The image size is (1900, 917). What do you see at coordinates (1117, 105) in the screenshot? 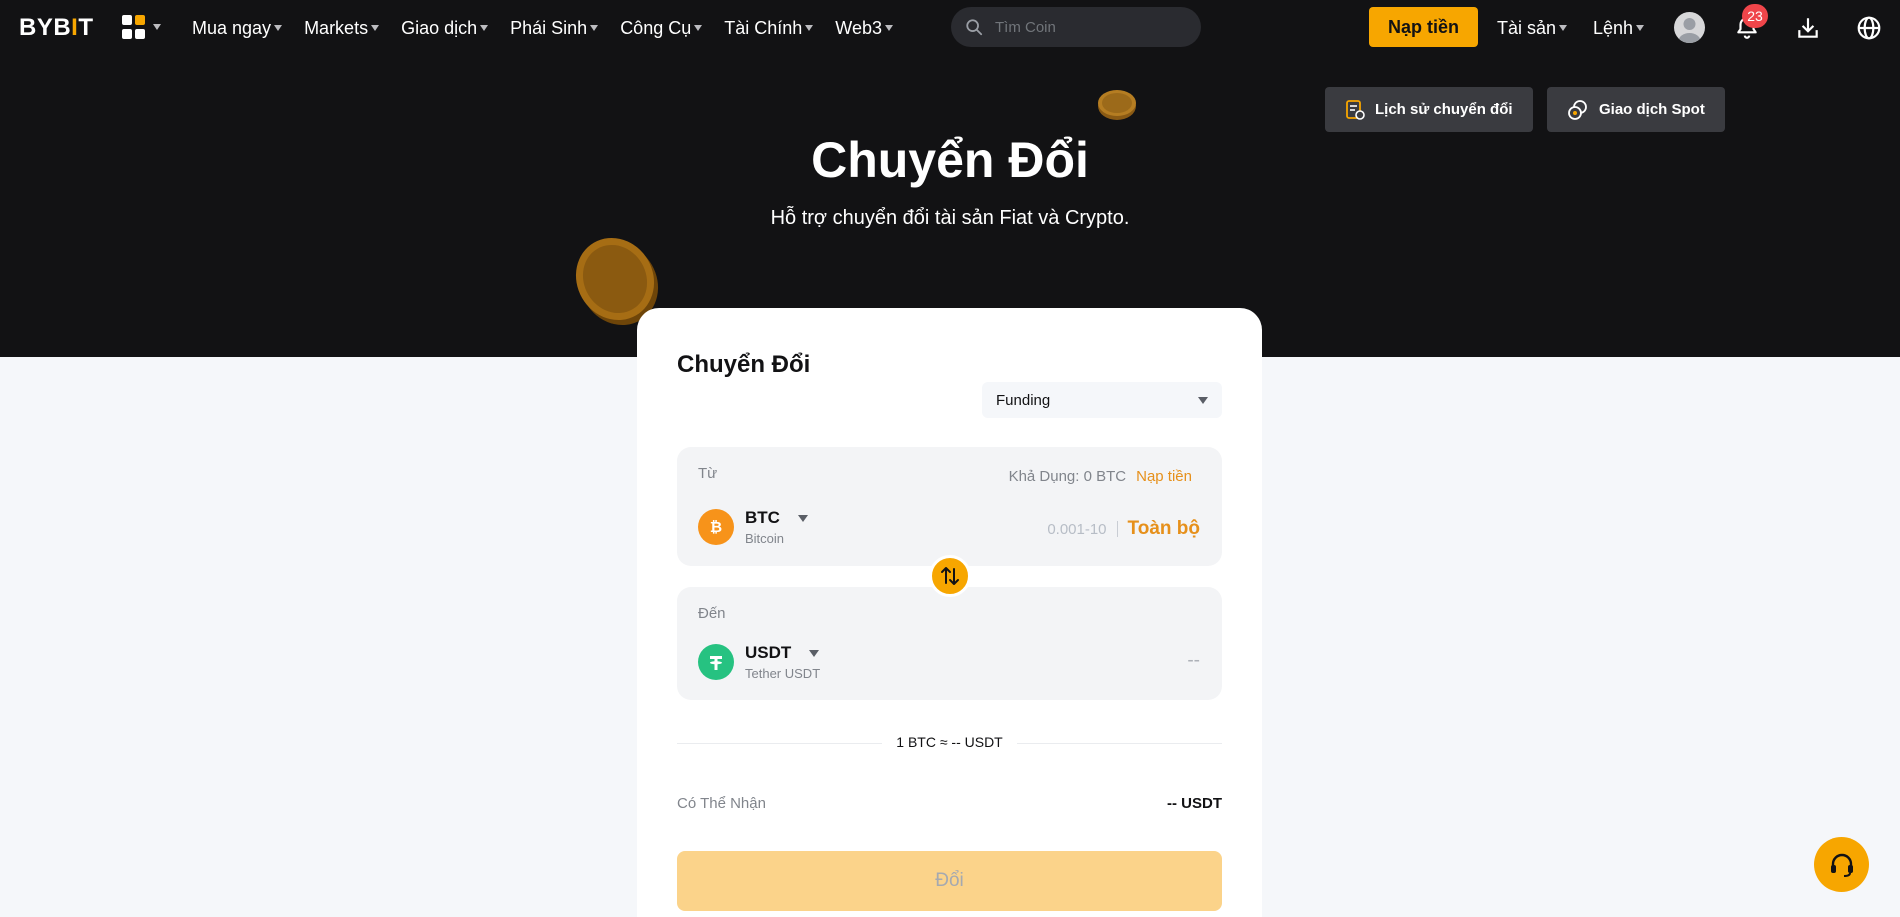
I see `coin-decoration-icon` at bounding box center [1117, 105].